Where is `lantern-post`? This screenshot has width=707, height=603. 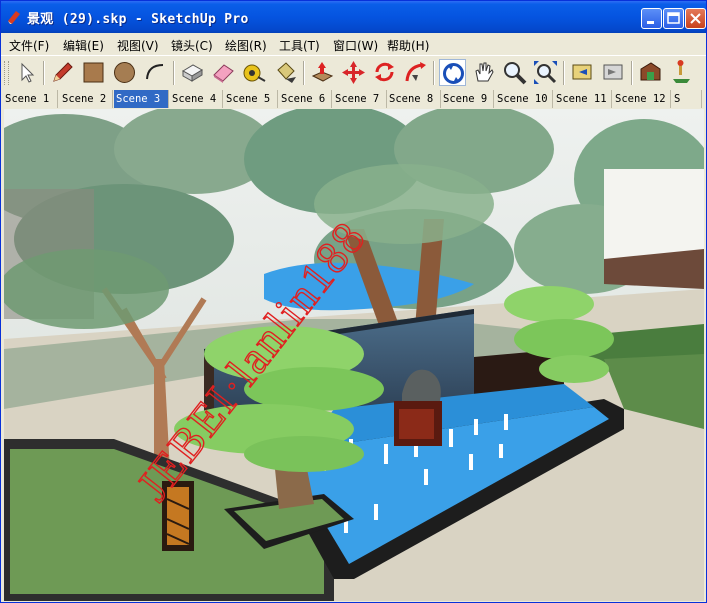
lantern-post is located at coordinates (178, 516).